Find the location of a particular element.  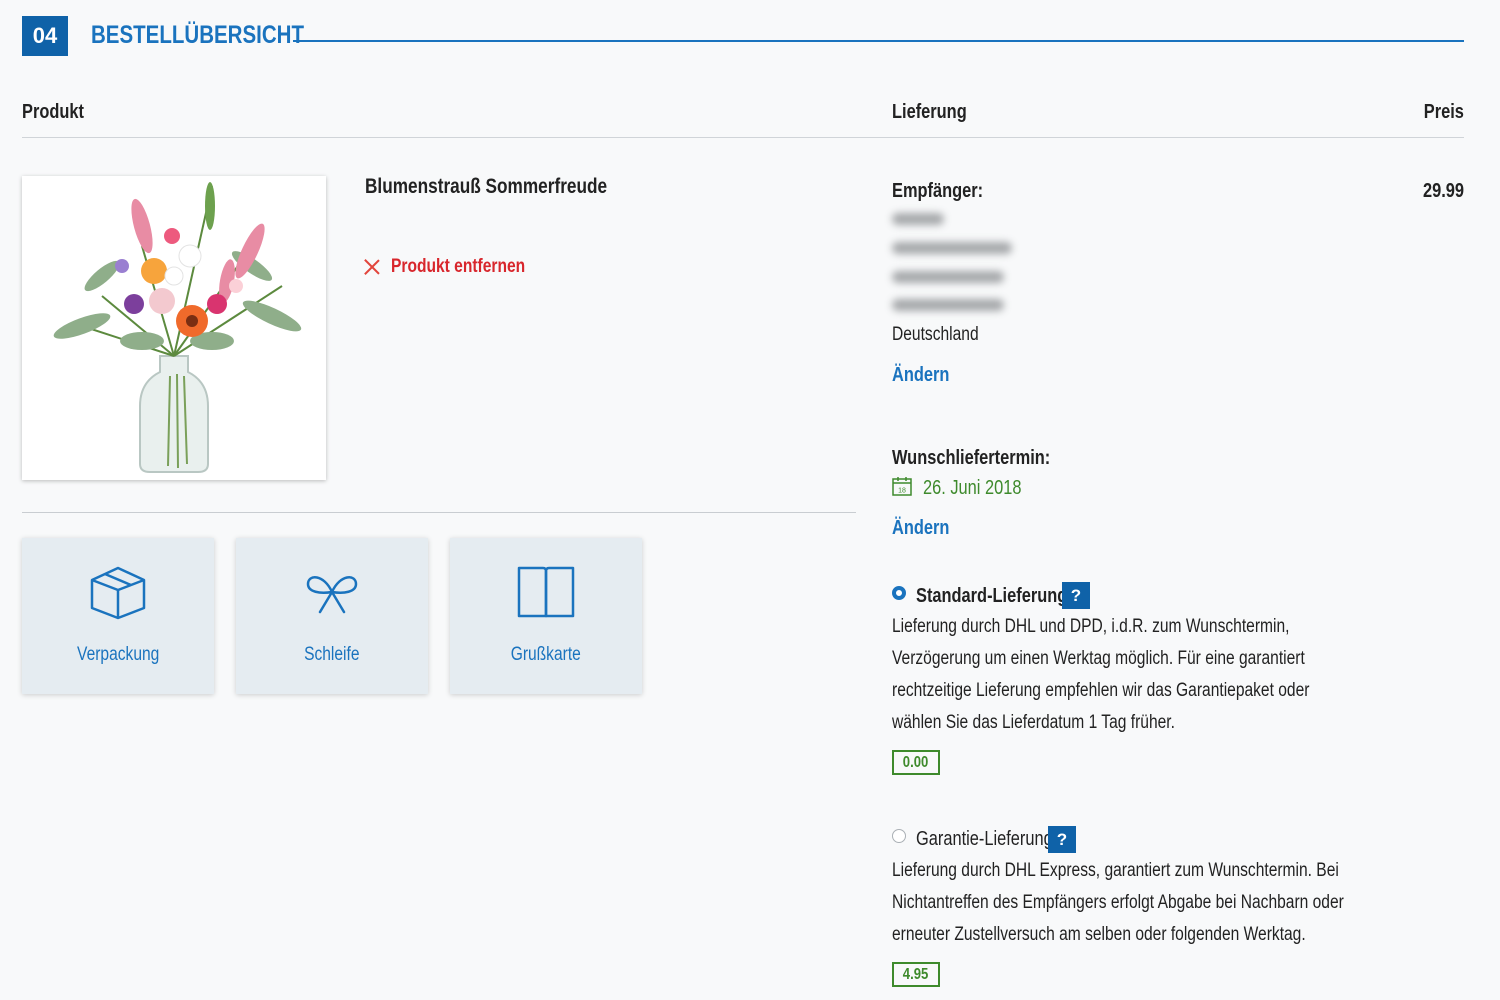

bouquet-illustration is located at coordinates (177, 327).